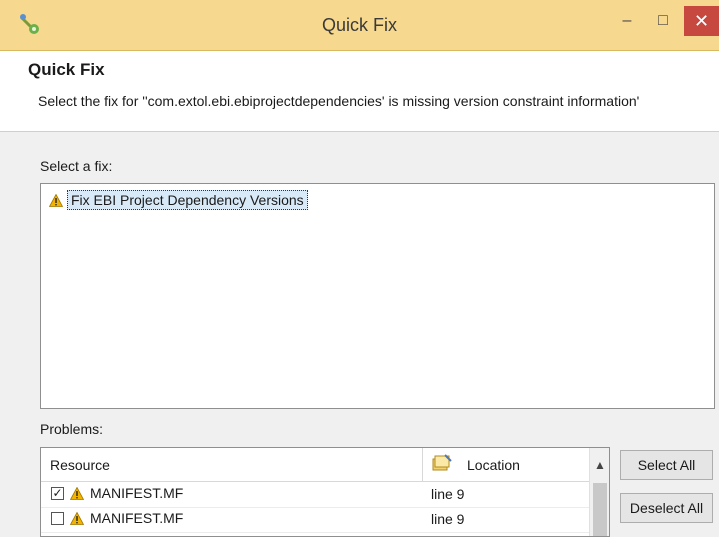  Describe the element at coordinates (187, 200) in the screenshot. I see `fix-item-label: Fix EBI Project Dependency Versions` at that location.